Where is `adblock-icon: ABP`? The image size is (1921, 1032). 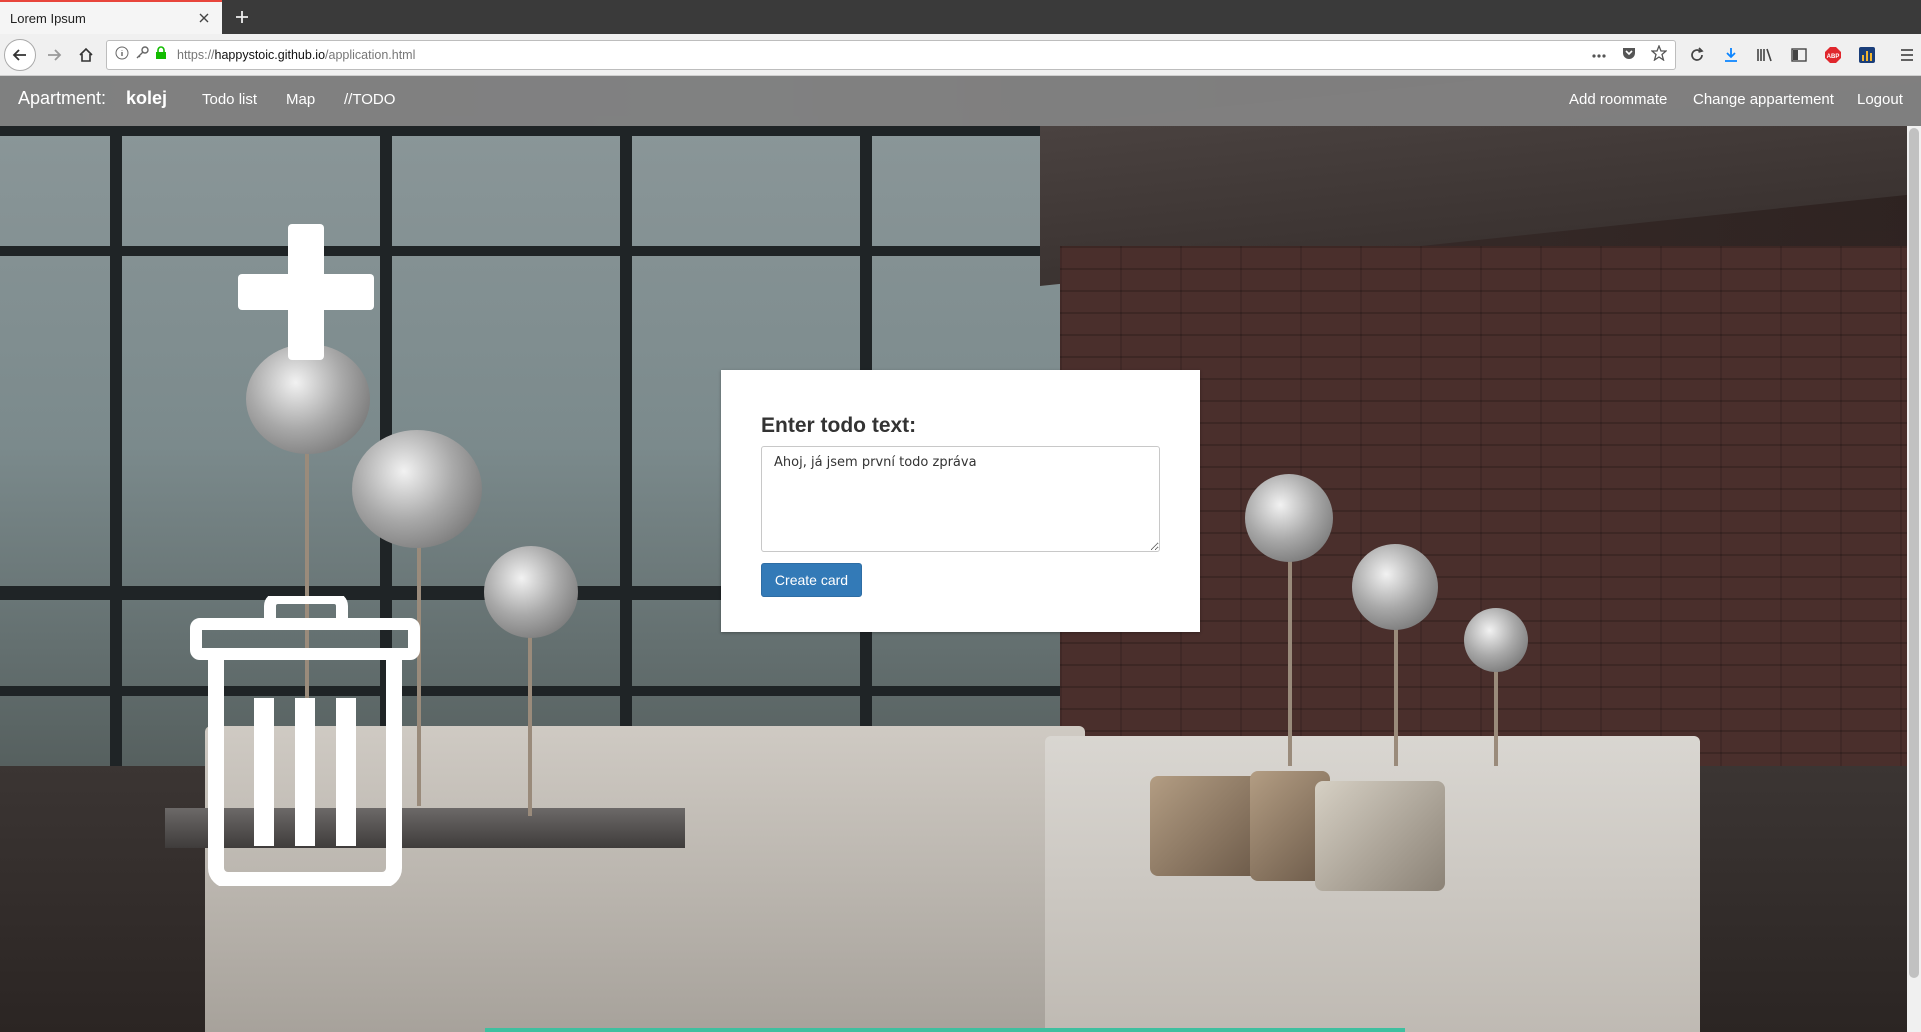
adblock-icon: ABP is located at coordinates (1833, 55).